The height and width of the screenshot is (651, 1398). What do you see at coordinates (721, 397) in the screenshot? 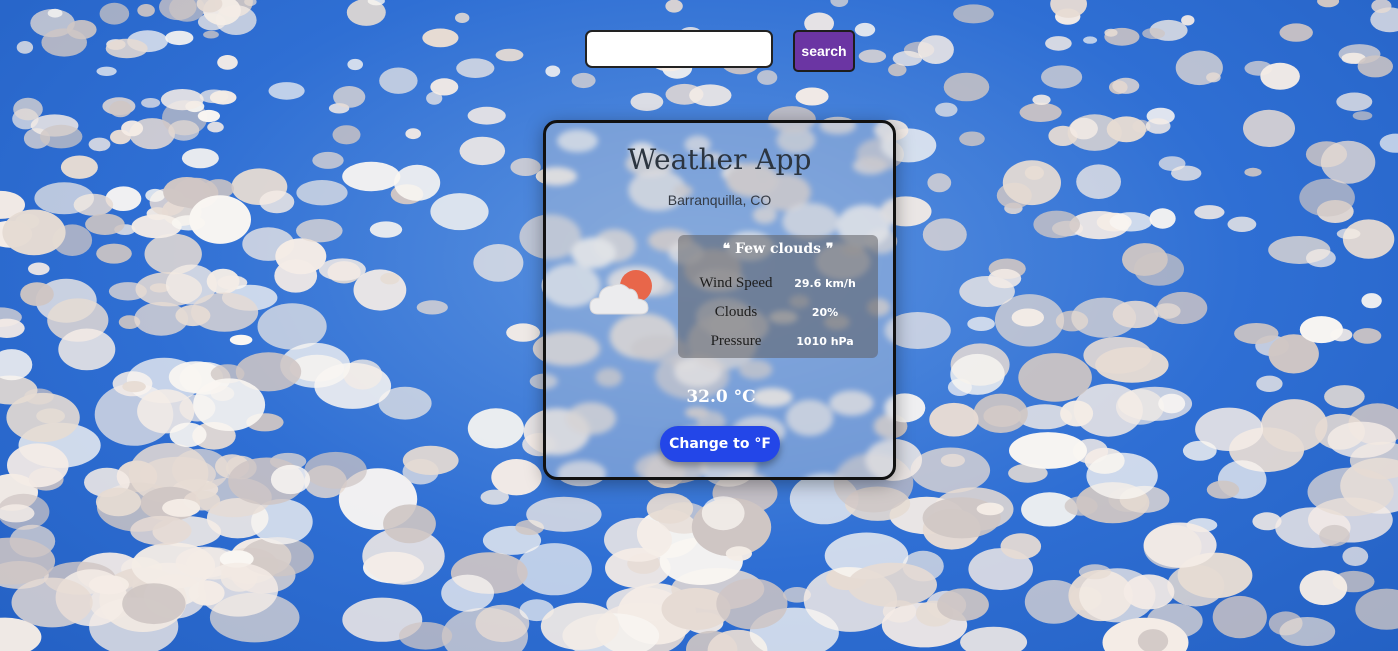
I see `temperature-value: 32.0 °C` at bounding box center [721, 397].